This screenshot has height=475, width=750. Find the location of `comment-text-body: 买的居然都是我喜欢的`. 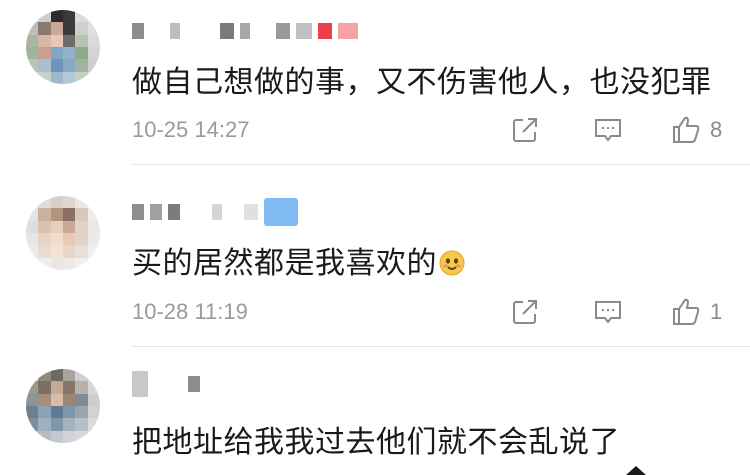

comment-text-body: 买的居然都是我喜欢的 is located at coordinates (284, 263).